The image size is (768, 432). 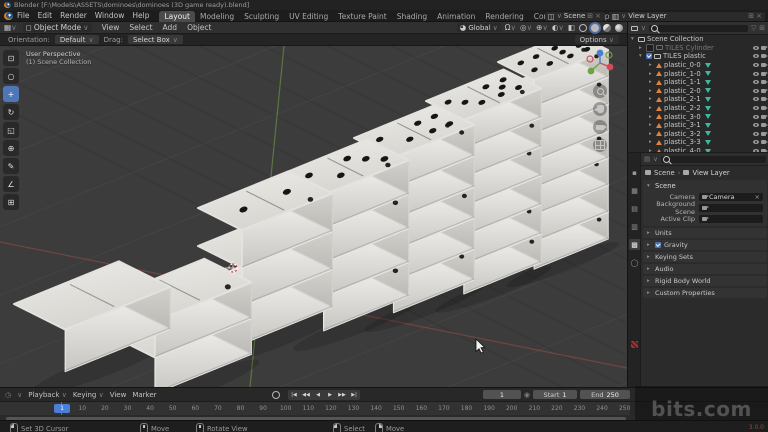 What do you see at coordinates (57, 27) in the screenshot?
I see `mode-selector: ◻ Object Mode ∨` at bounding box center [57, 27].